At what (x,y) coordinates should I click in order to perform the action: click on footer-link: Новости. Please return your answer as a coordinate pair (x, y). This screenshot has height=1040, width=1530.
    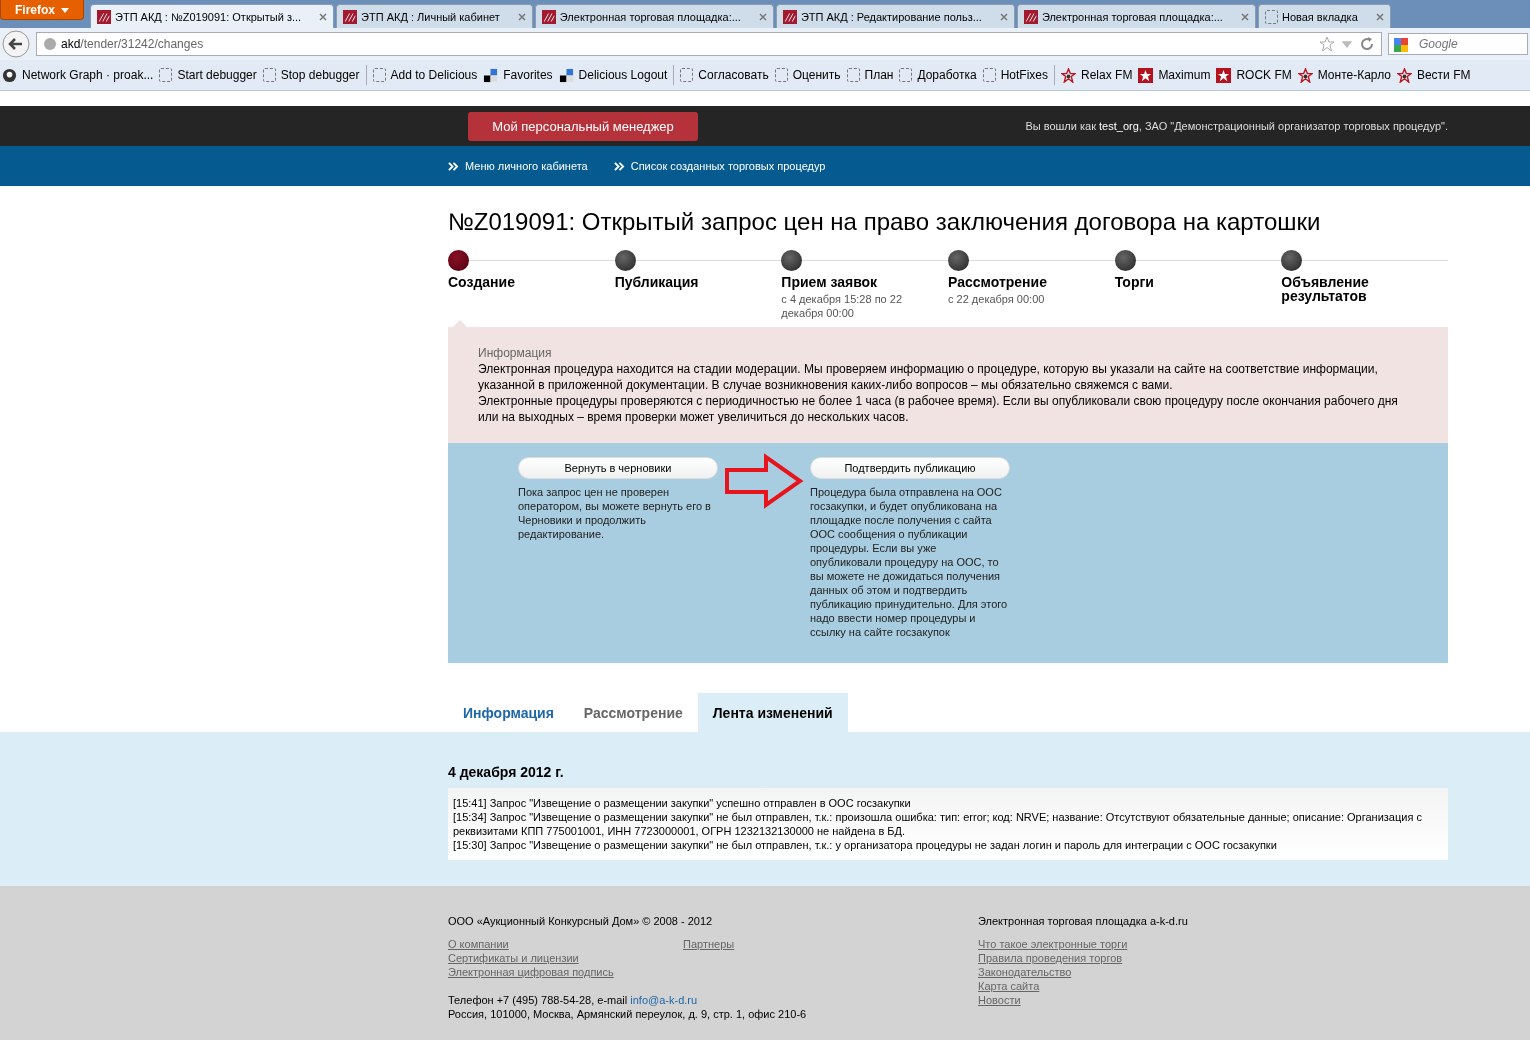
    Looking at the image, I should click on (999, 1000).